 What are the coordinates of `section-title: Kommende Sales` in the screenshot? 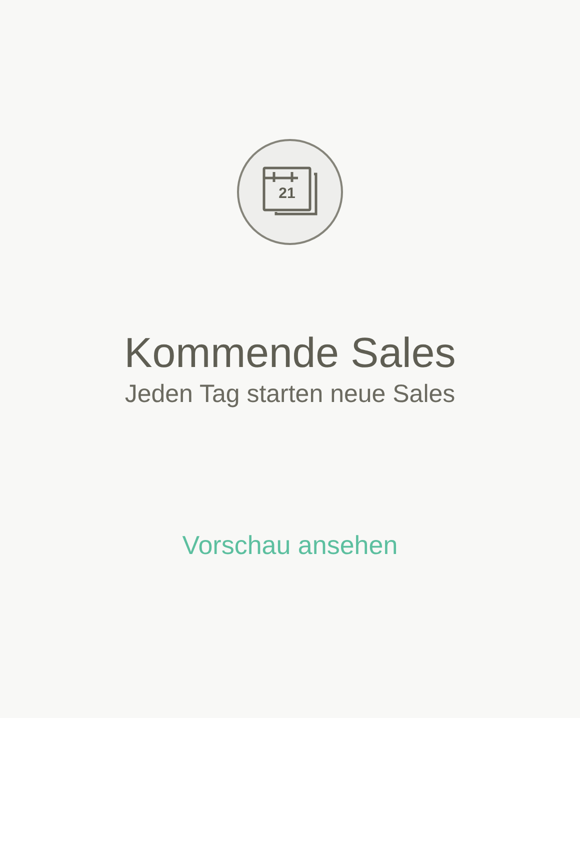 It's located at (290, 353).